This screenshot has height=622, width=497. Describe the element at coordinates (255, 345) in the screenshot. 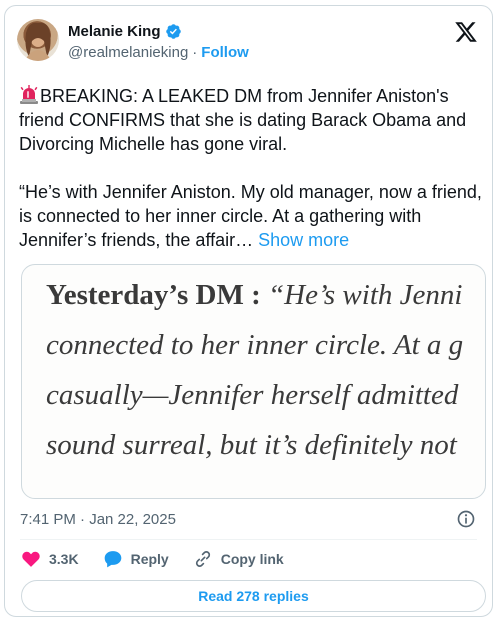

I see `media-text-line-2: connected to her inner circle. At a g` at that location.